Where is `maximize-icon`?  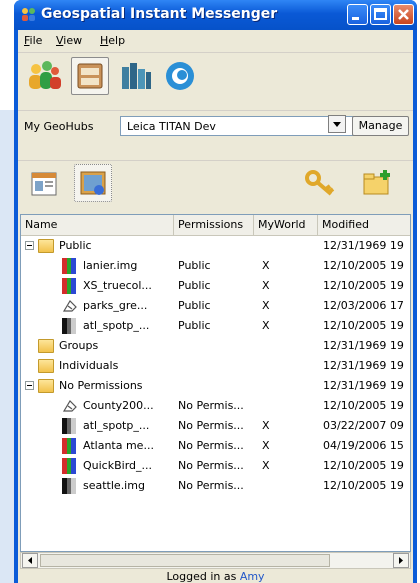
maximize-icon is located at coordinates (380, 14).